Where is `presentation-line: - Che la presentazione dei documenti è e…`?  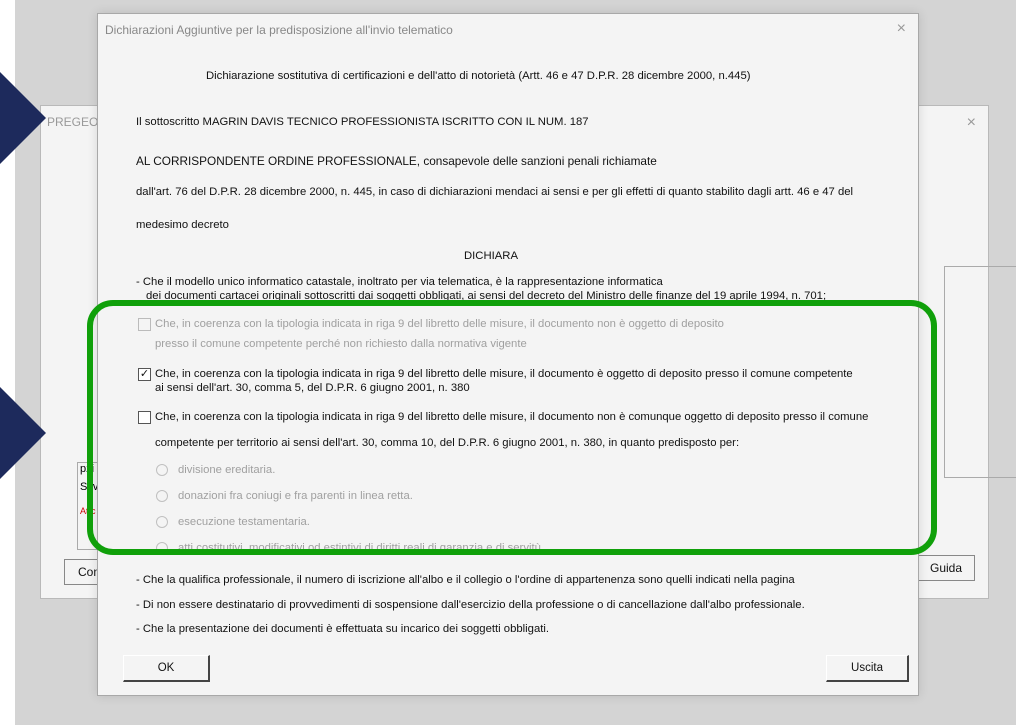 presentation-line: - Che la presentazione dei documenti è e… is located at coordinates (343, 629).